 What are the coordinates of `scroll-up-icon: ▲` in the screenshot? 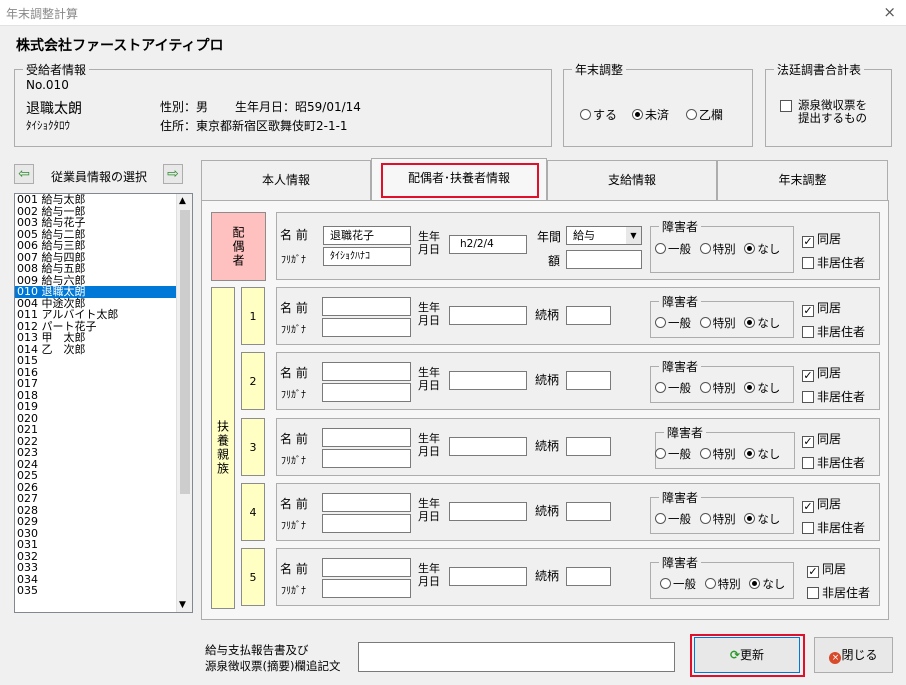 It's located at (182, 201).